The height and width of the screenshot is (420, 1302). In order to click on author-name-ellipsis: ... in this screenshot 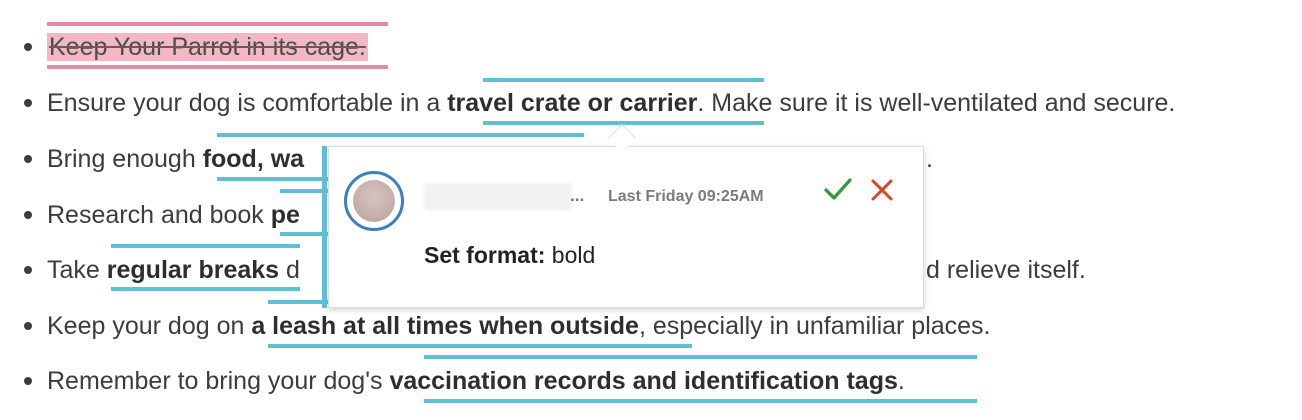, I will do `click(577, 195)`.